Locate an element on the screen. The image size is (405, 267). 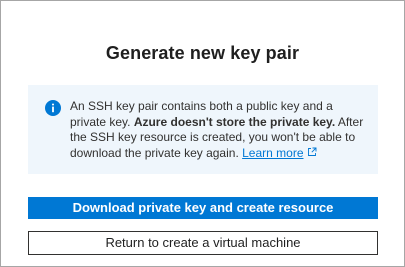
learn-more-link: Learn more is located at coordinates (272, 153).